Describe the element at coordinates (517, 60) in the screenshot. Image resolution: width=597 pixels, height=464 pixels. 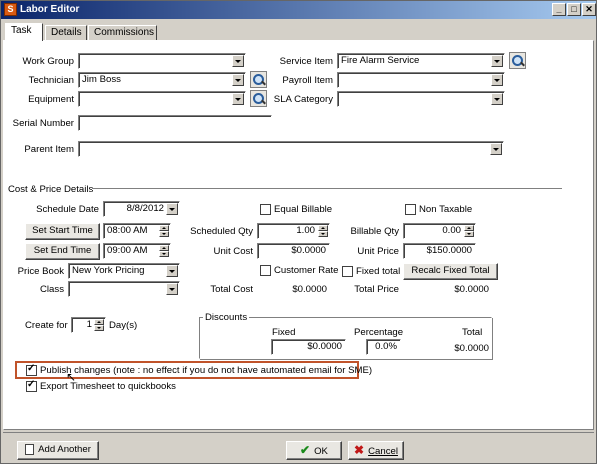
I see `service-item-search-icon` at that location.